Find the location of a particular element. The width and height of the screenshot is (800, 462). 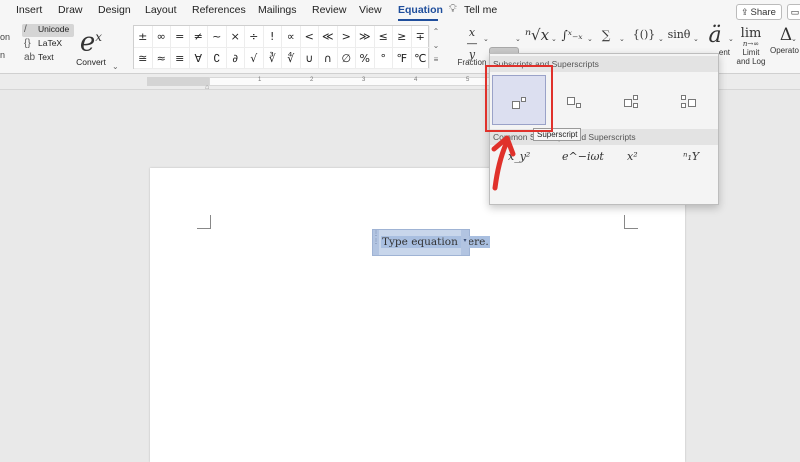

equation-placeholder-text: Type equation here. is located at coordinates (435, 242).